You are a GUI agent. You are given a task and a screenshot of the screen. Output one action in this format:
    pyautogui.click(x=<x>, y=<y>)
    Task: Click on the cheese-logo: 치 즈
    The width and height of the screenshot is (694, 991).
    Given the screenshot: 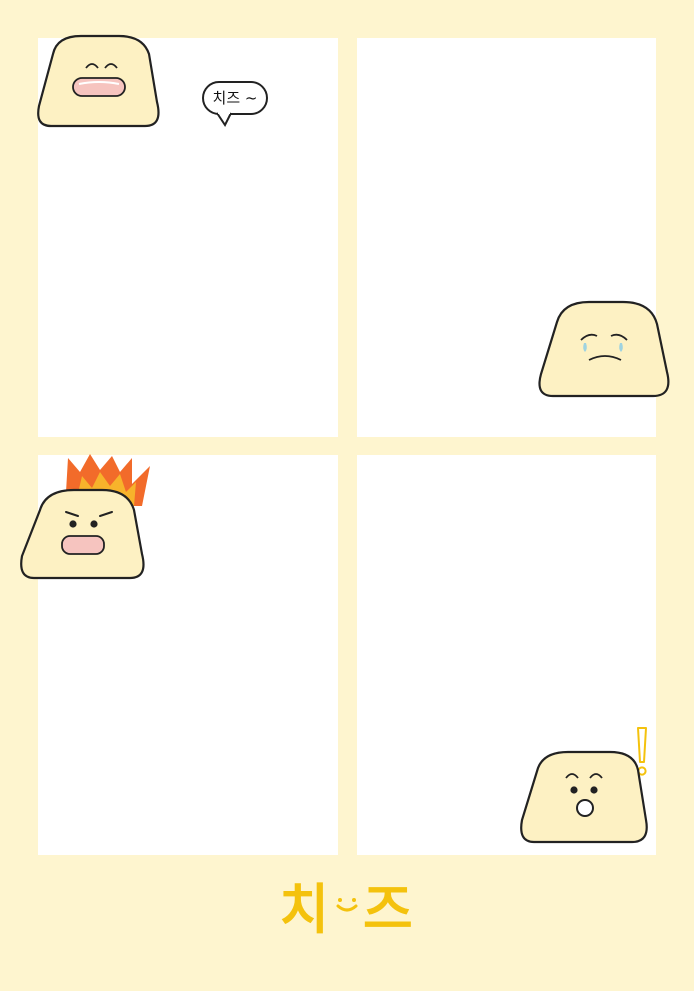 What is the action you would take?
    pyautogui.click(x=347, y=904)
    